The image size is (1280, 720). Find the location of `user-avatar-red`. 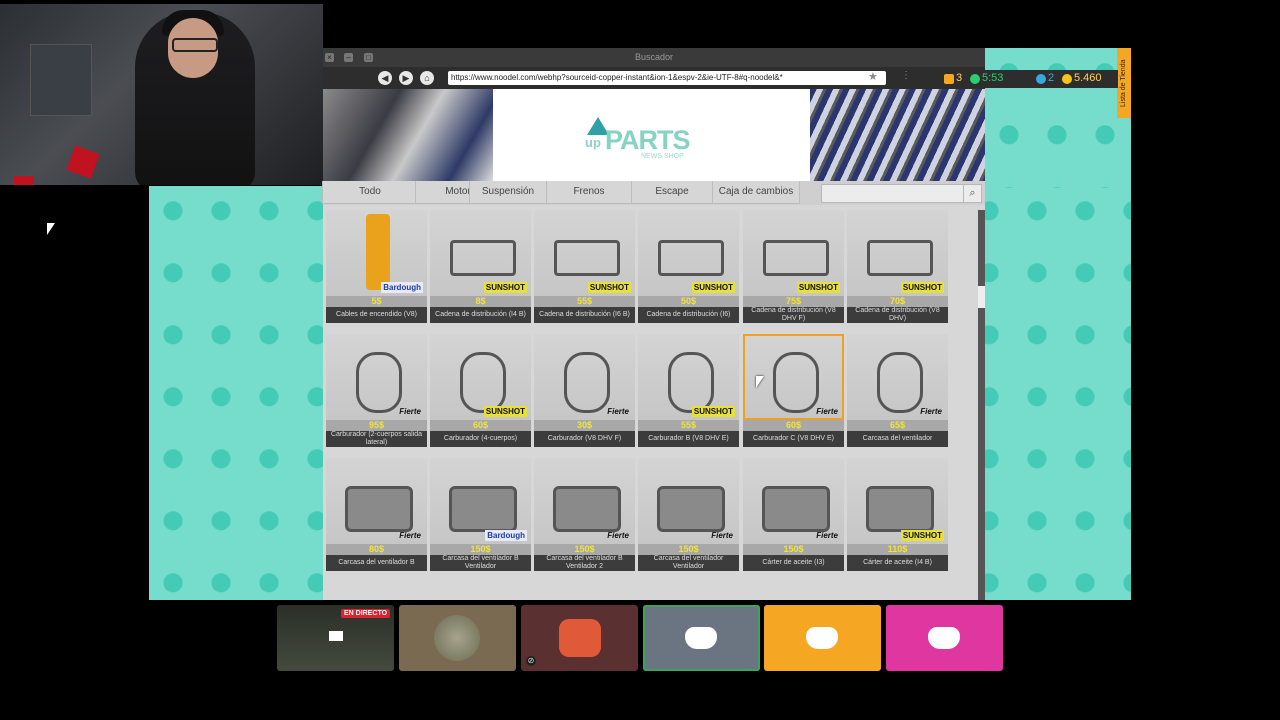

user-avatar-red is located at coordinates (580, 638).